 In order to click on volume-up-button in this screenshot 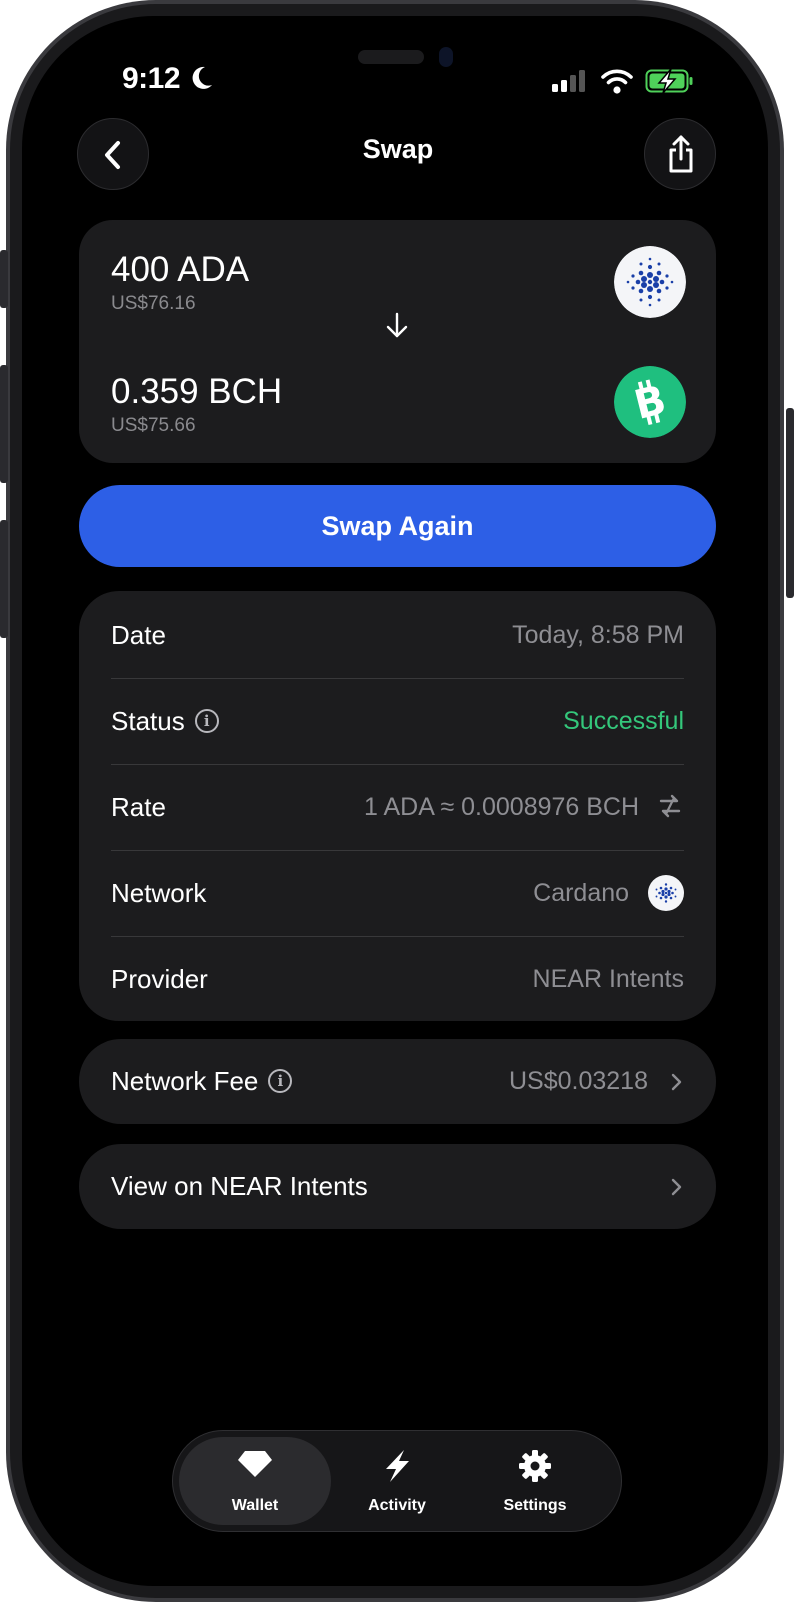, I will do `click(4, 424)`.